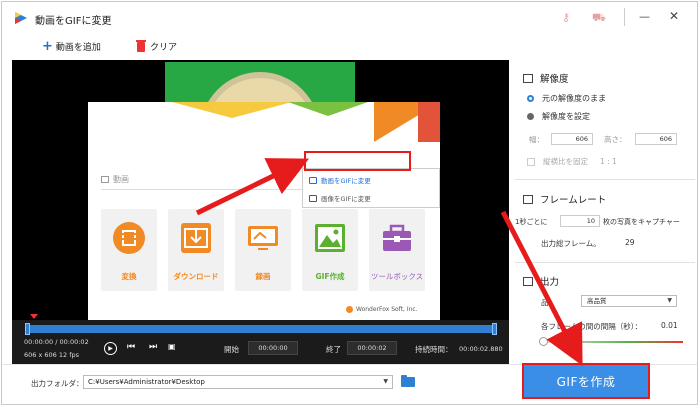  I want to click on toolbar: + 動画を追加 クリア, so click(349, 46).